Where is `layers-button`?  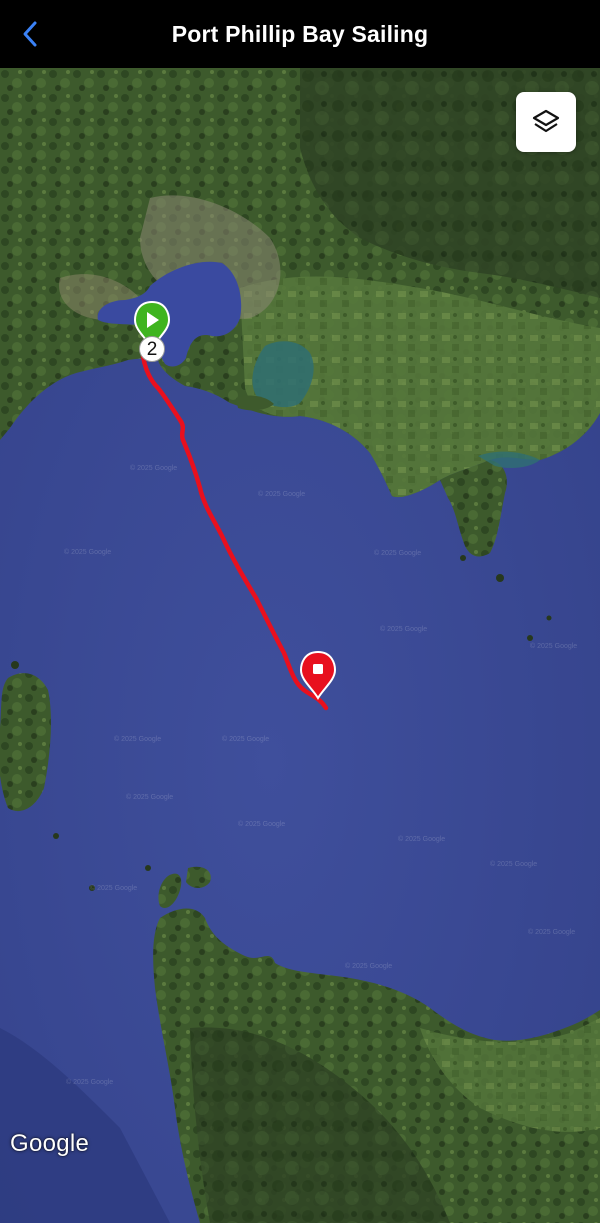 layers-button is located at coordinates (546, 122).